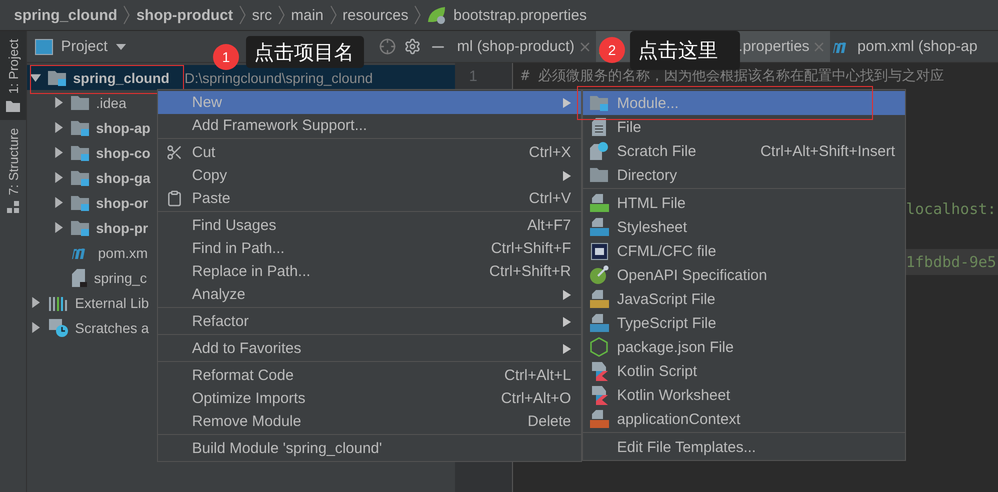 The width and height of the screenshot is (998, 492). Describe the element at coordinates (305, 52) in the screenshot. I see `callout-tooltip: 点击项目名` at that location.